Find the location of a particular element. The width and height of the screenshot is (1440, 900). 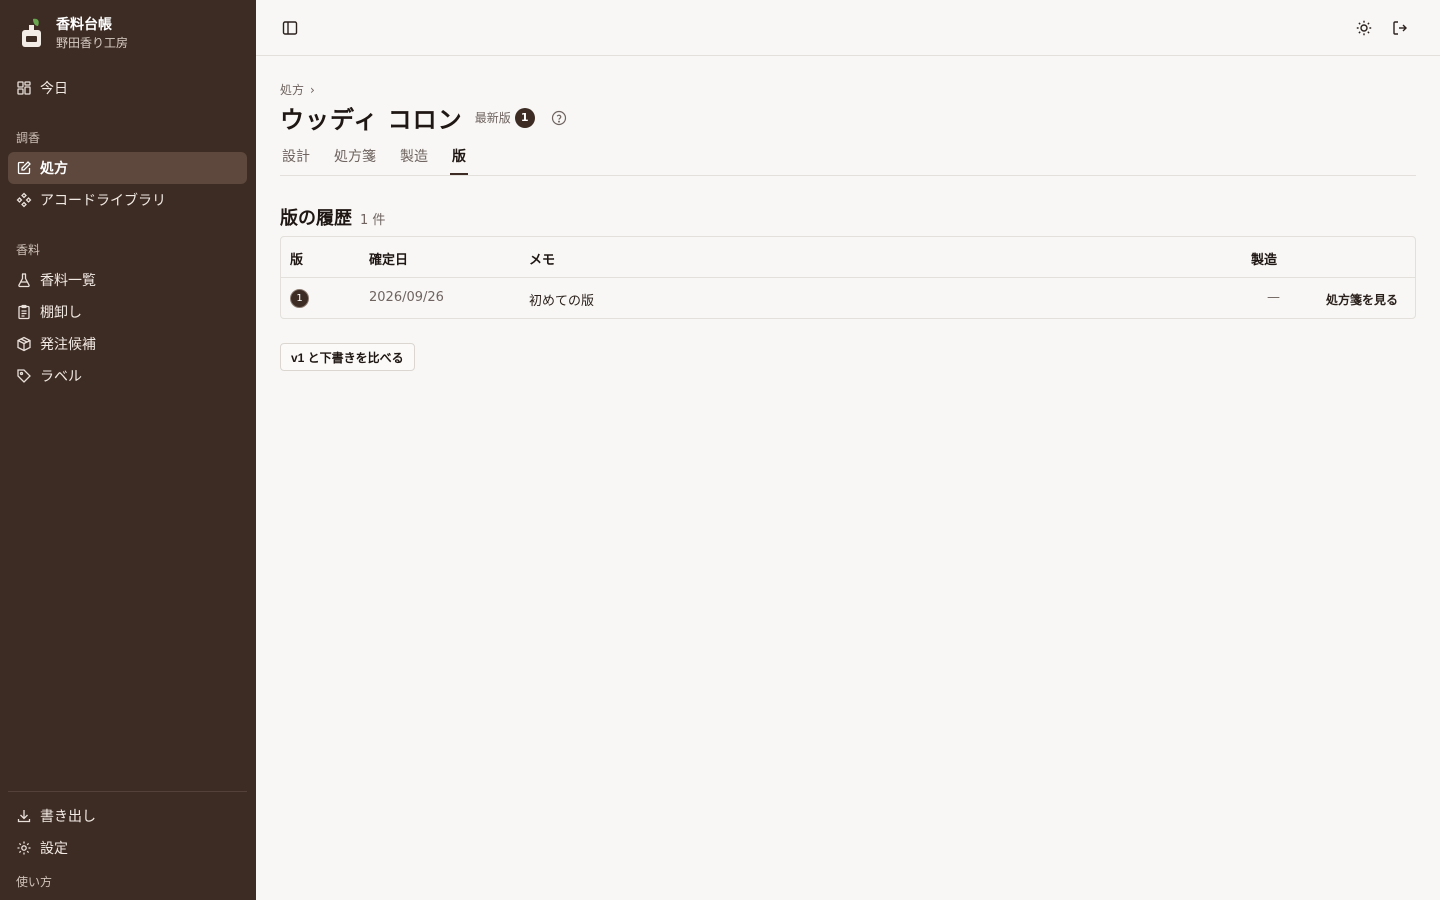

nav-label: 書き出し is located at coordinates (68, 817).